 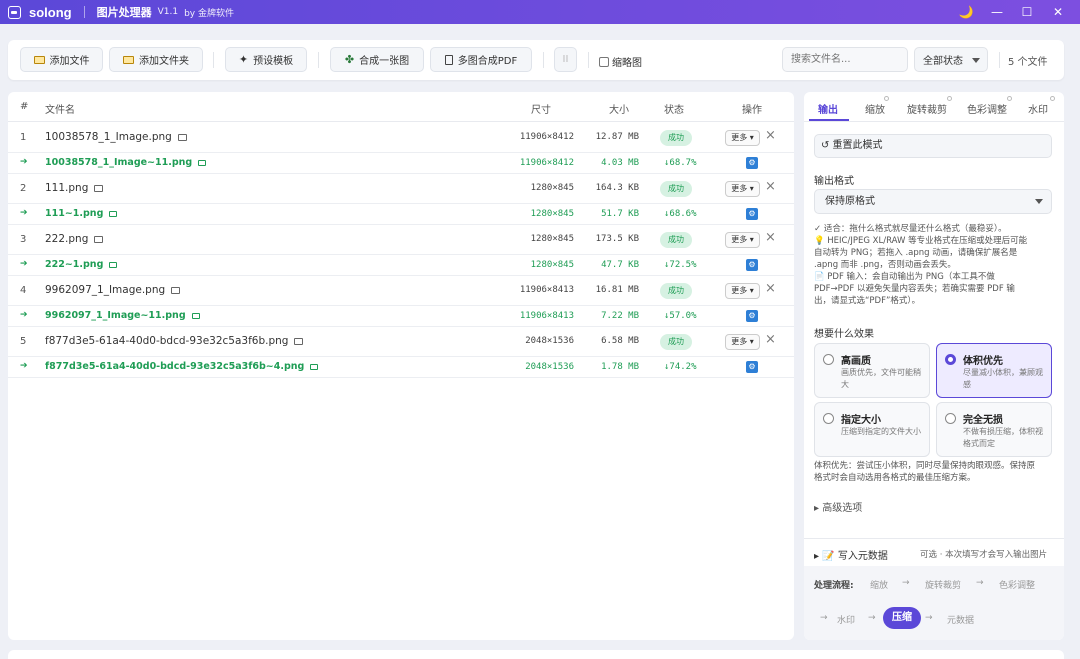 What do you see at coordinates (933, 201) in the screenshot?
I see `output-format-select: 保持原格式` at bounding box center [933, 201].